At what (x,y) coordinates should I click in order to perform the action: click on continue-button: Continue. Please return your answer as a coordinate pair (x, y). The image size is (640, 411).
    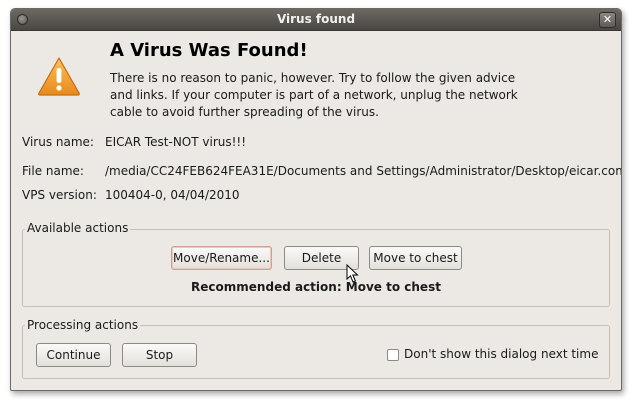
    Looking at the image, I should click on (73, 355).